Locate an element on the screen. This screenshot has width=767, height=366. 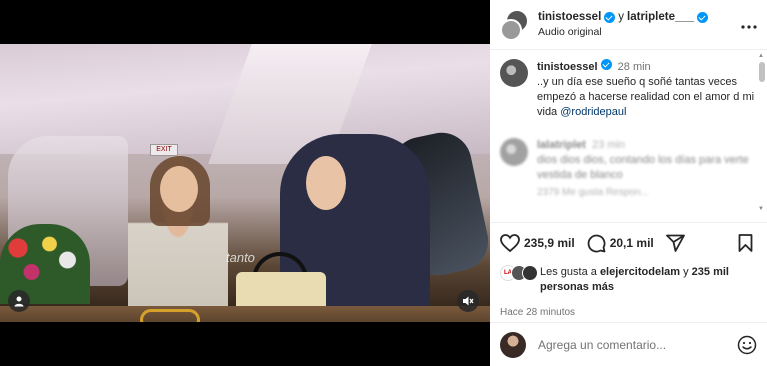
ellipsis-icon is located at coordinates (749, 26).